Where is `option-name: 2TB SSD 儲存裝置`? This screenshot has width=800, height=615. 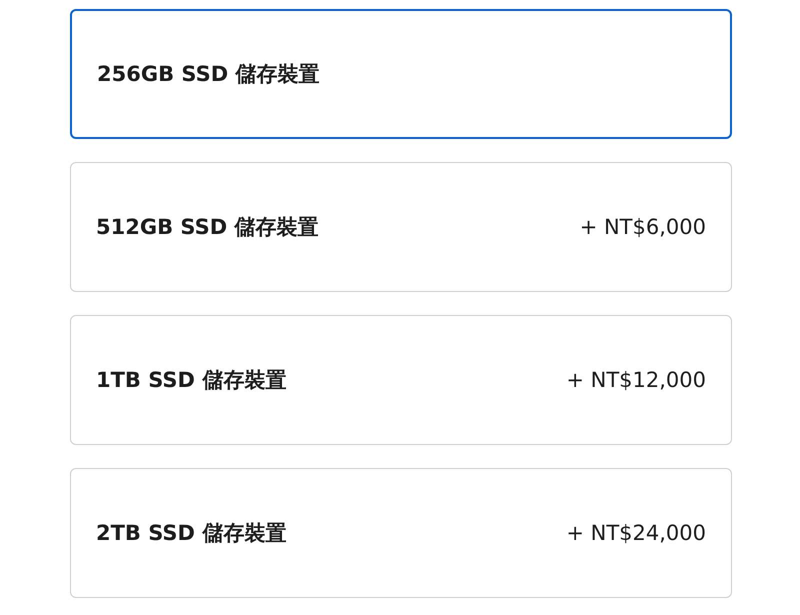
option-name: 2TB SSD 儲存裝置 is located at coordinates (191, 533).